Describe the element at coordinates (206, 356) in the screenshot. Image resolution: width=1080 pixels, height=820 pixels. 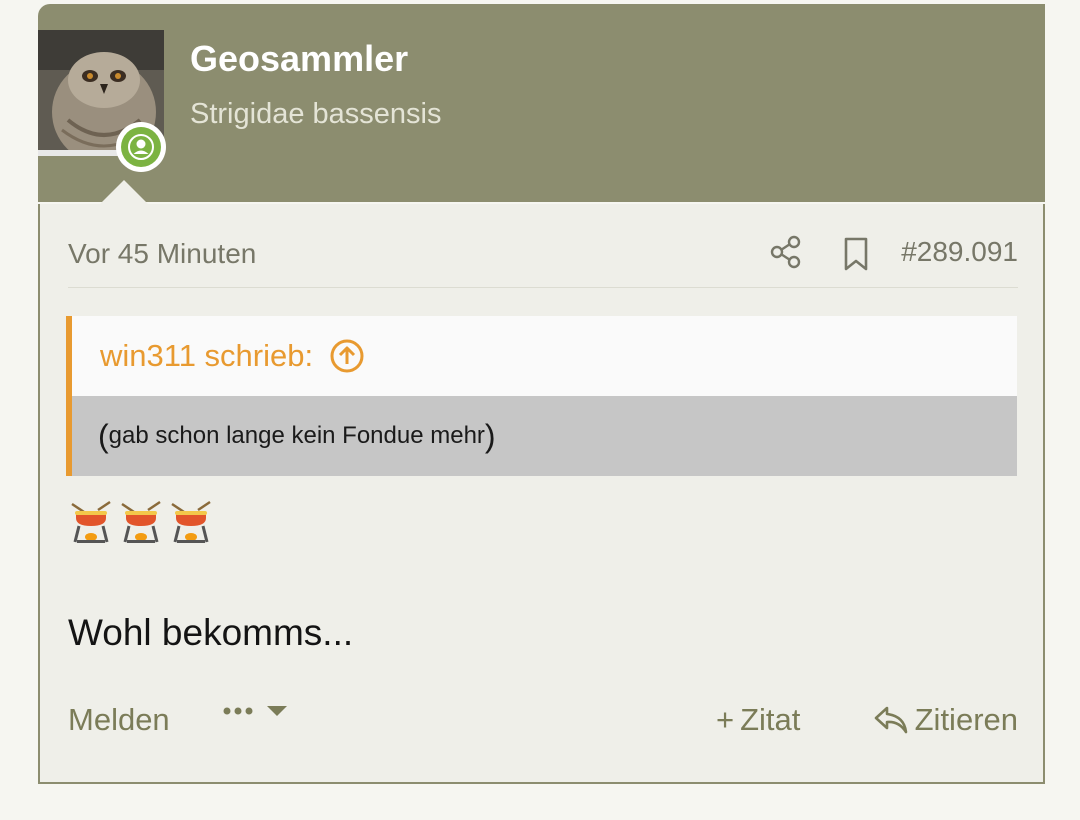
I see `quote-author: win311 schrieb:` at that location.